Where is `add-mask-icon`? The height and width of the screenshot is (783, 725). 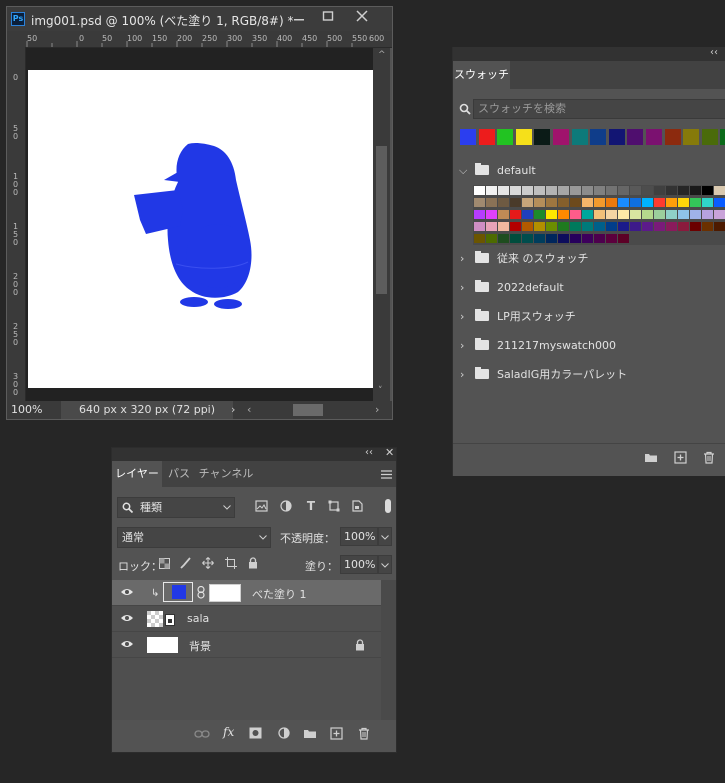 add-mask-icon is located at coordinates (255, 733).